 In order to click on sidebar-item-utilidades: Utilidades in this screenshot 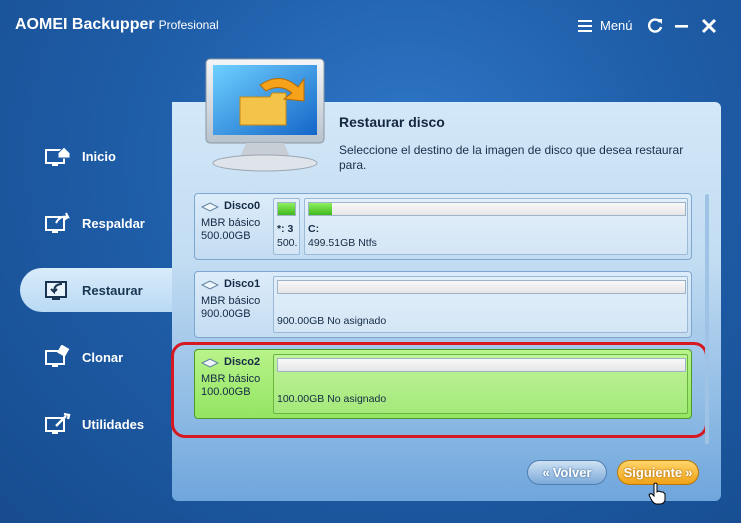, I will do `click(100, 424)`.